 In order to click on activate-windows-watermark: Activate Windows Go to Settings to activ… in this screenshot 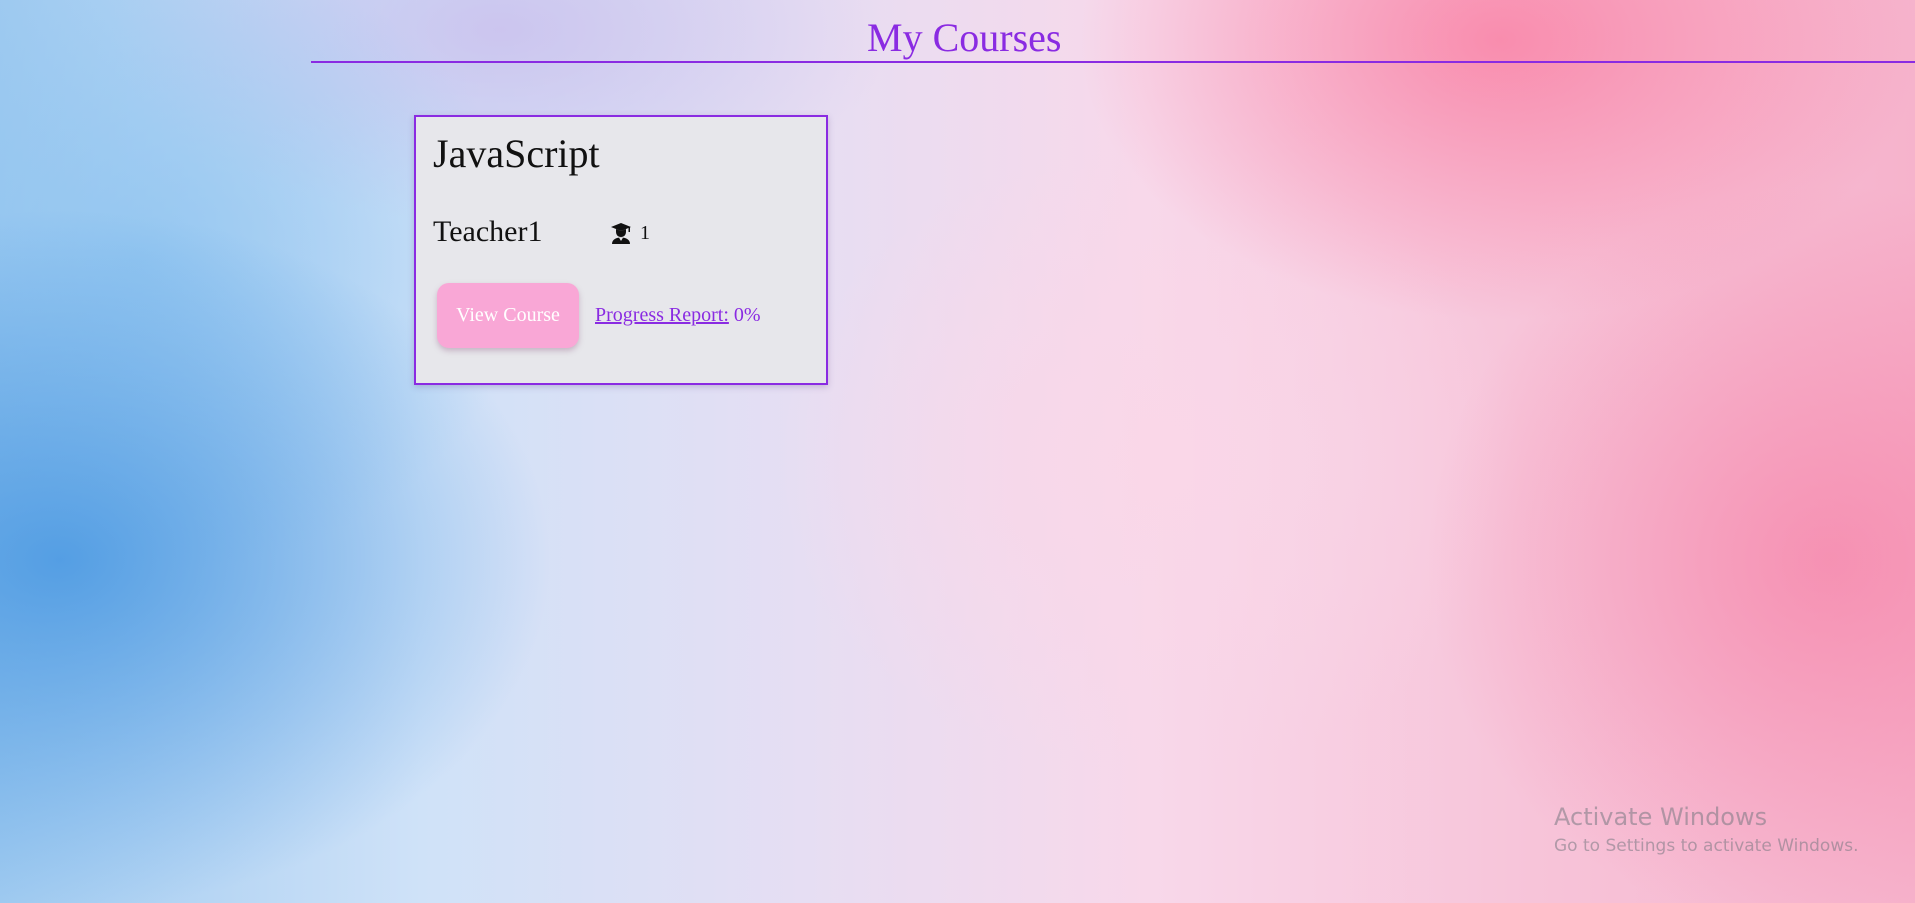, I will do `click(1706, 829)`.